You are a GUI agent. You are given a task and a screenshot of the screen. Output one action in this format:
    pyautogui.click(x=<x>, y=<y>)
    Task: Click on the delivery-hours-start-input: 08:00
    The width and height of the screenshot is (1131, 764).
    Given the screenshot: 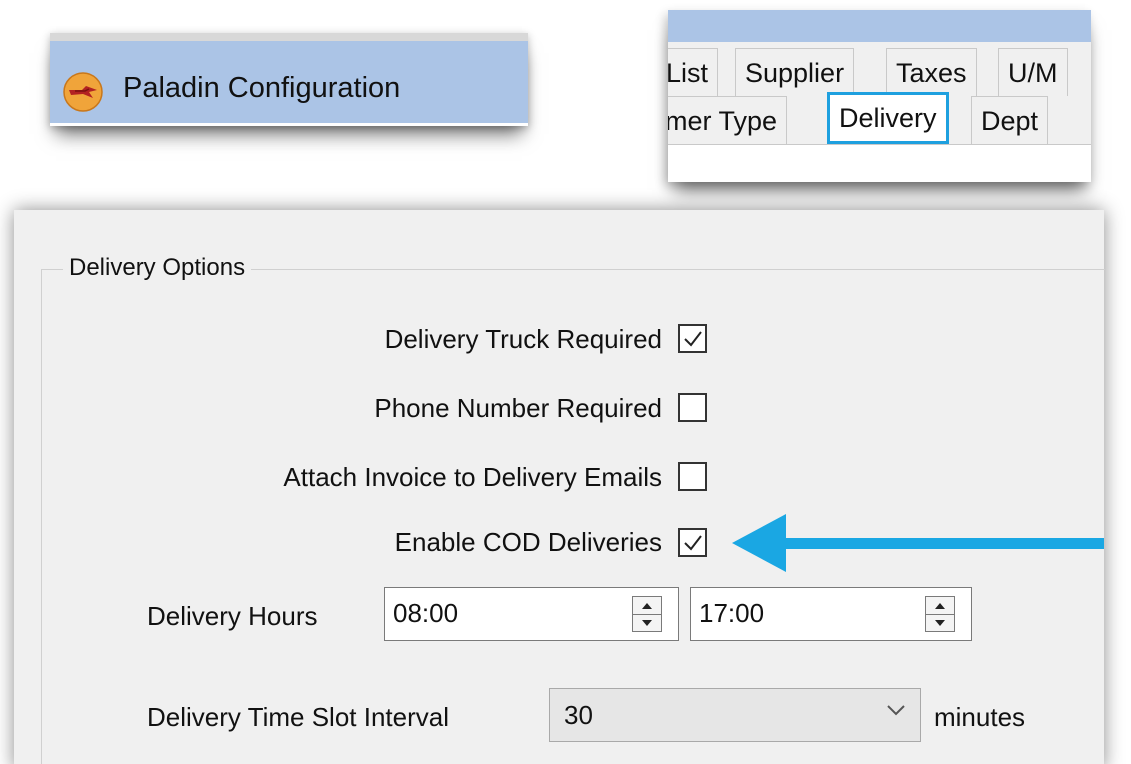 What is the action you would take?
    pyautogui.click(x=531, y=614)
    